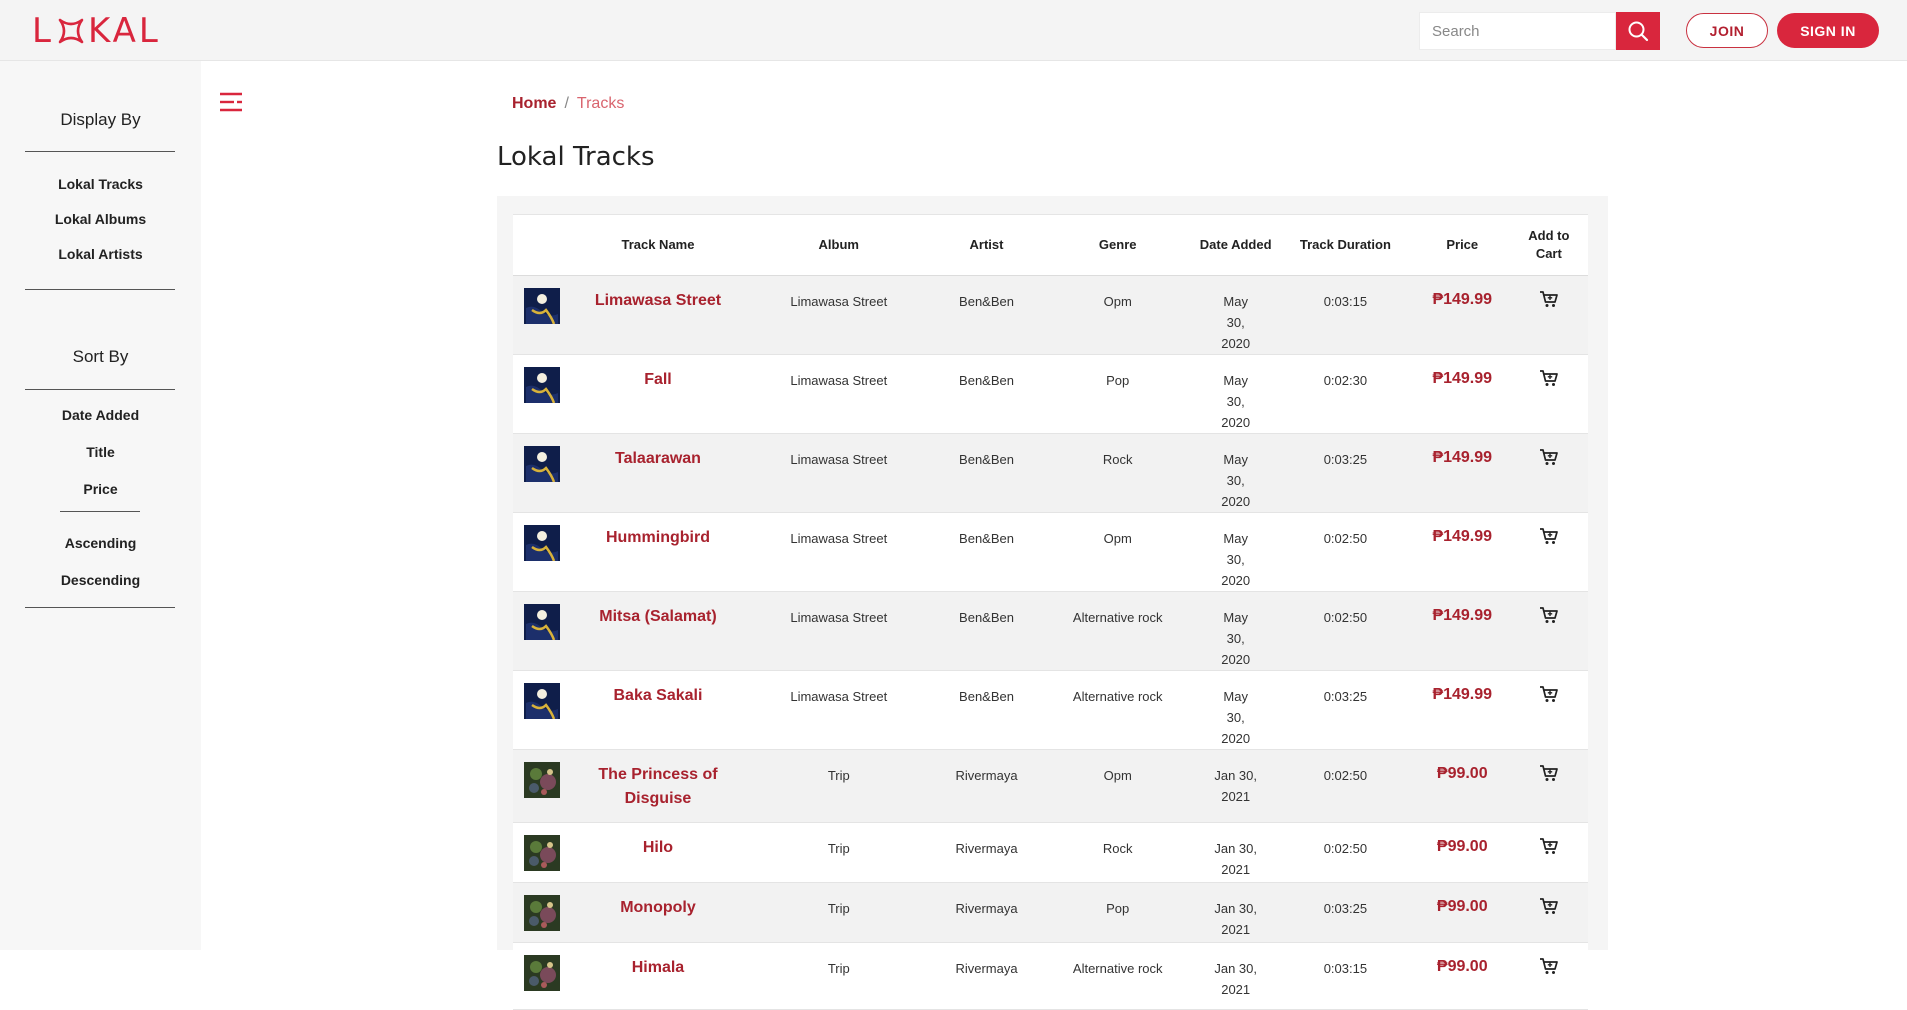  I want to click on track-name-link: Limawasa Street, so click(658, 315).